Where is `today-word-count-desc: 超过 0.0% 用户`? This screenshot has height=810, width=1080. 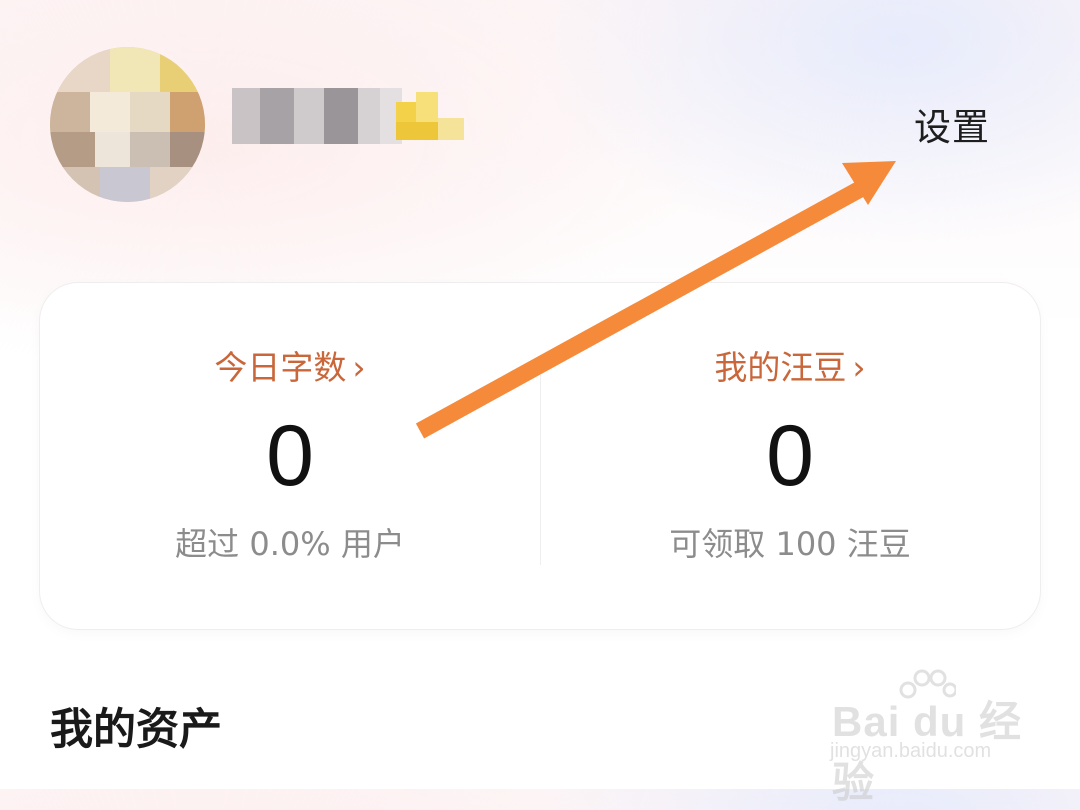 today-word-count-desc: 超过 0.0% 用户 is located at coordinates (290, 544).